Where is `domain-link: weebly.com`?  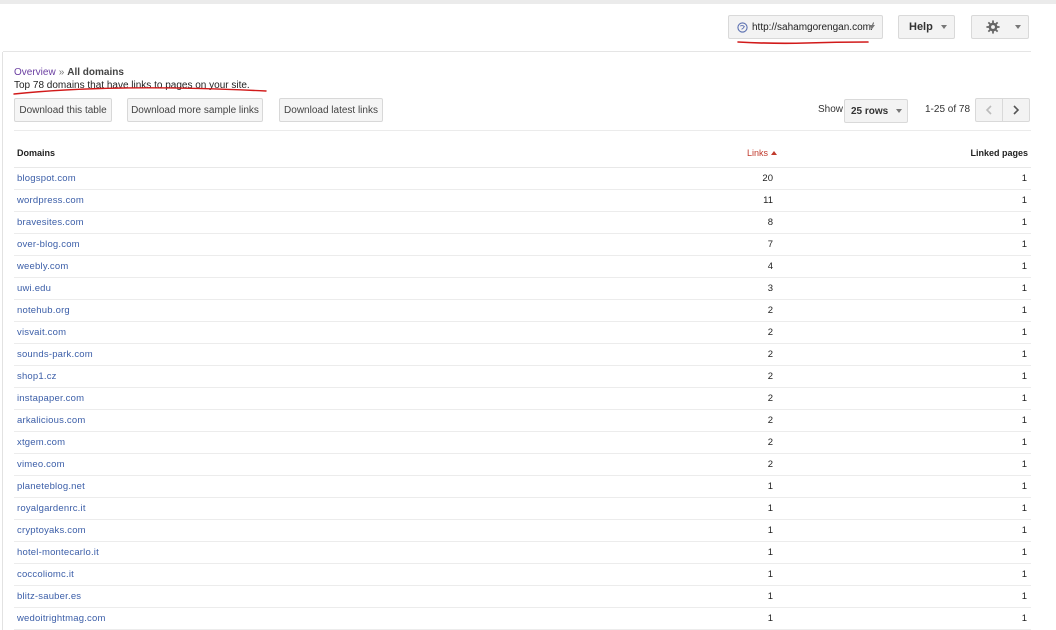
domain-link: weebly.com is located at coordinates (42, 266).